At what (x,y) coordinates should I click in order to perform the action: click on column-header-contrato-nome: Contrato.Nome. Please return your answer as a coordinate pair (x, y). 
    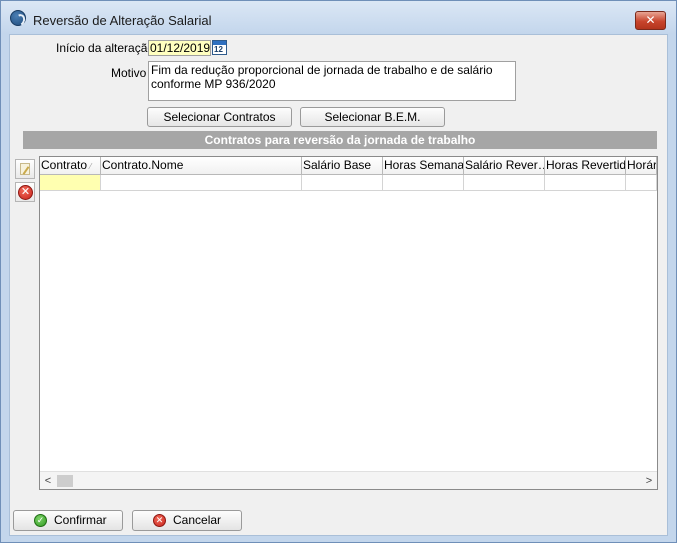
    Looking at the image, I should click on (201, 166).